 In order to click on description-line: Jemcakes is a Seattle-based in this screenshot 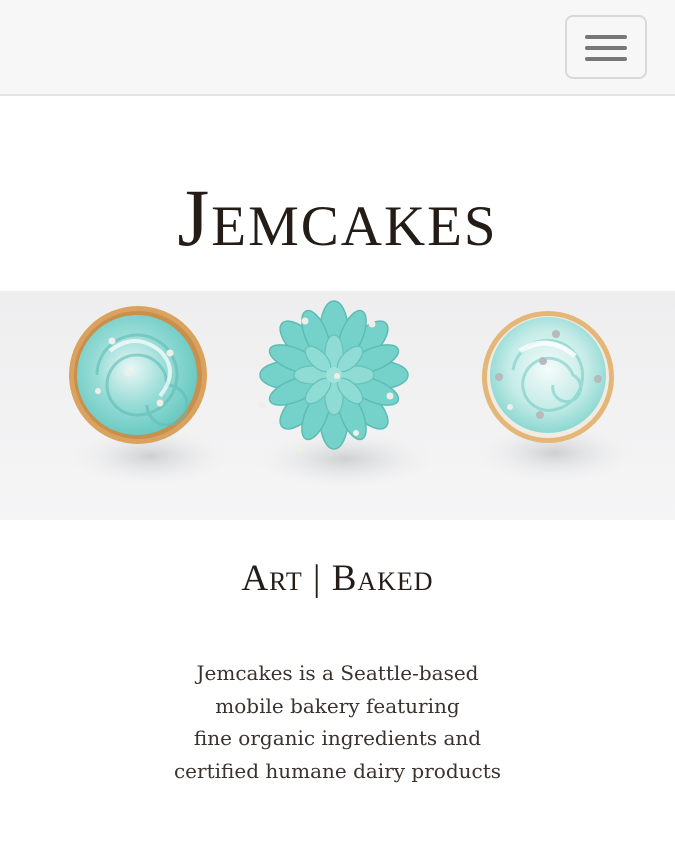, I will do `click(337, 673)`.